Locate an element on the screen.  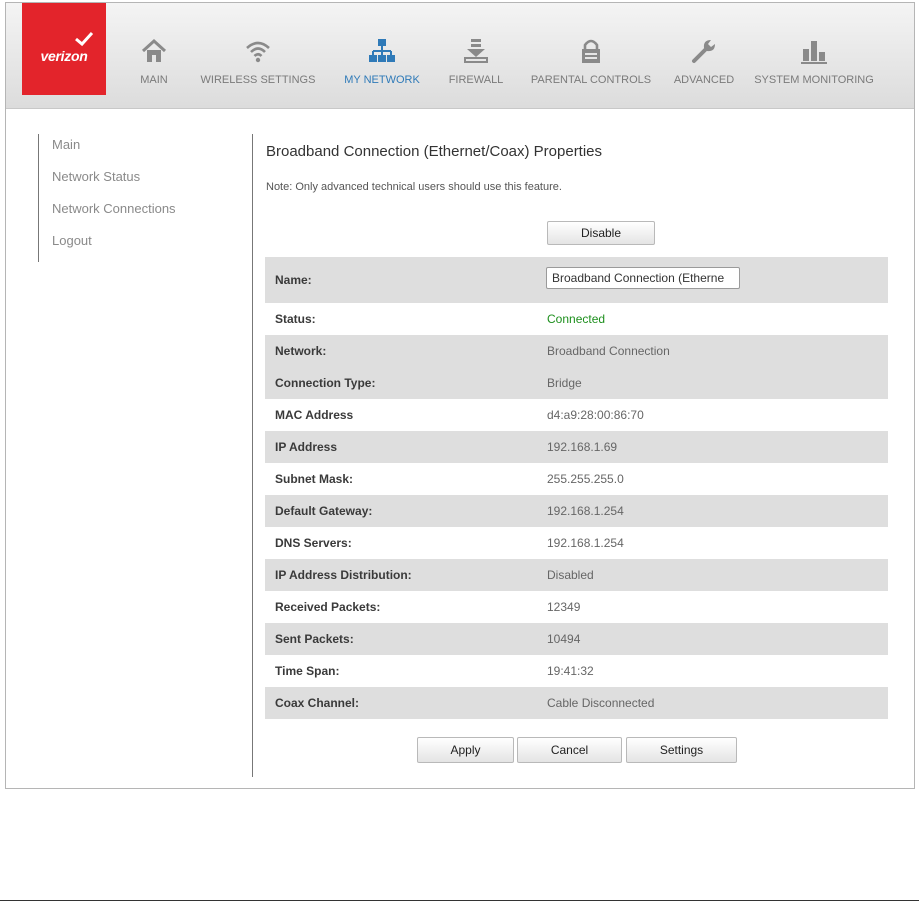
dns-servers-label: DNS Servers: is located at coordinates (313, 543).